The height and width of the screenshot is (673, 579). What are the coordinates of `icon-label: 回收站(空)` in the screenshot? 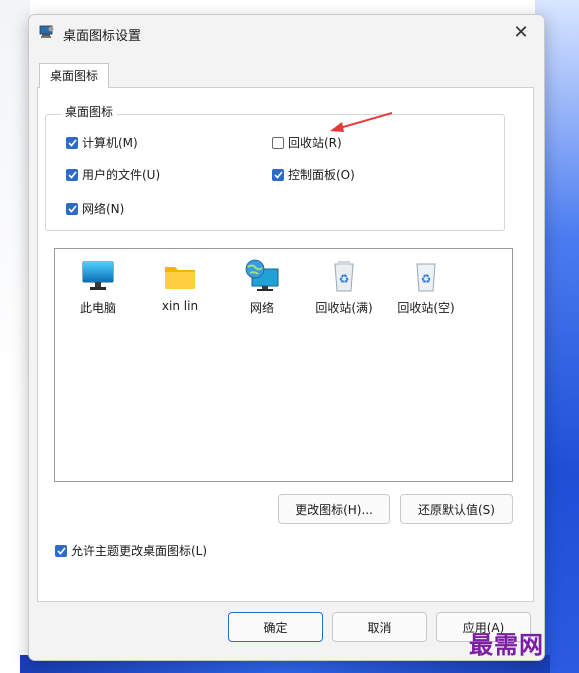 It's located at (426, 308).